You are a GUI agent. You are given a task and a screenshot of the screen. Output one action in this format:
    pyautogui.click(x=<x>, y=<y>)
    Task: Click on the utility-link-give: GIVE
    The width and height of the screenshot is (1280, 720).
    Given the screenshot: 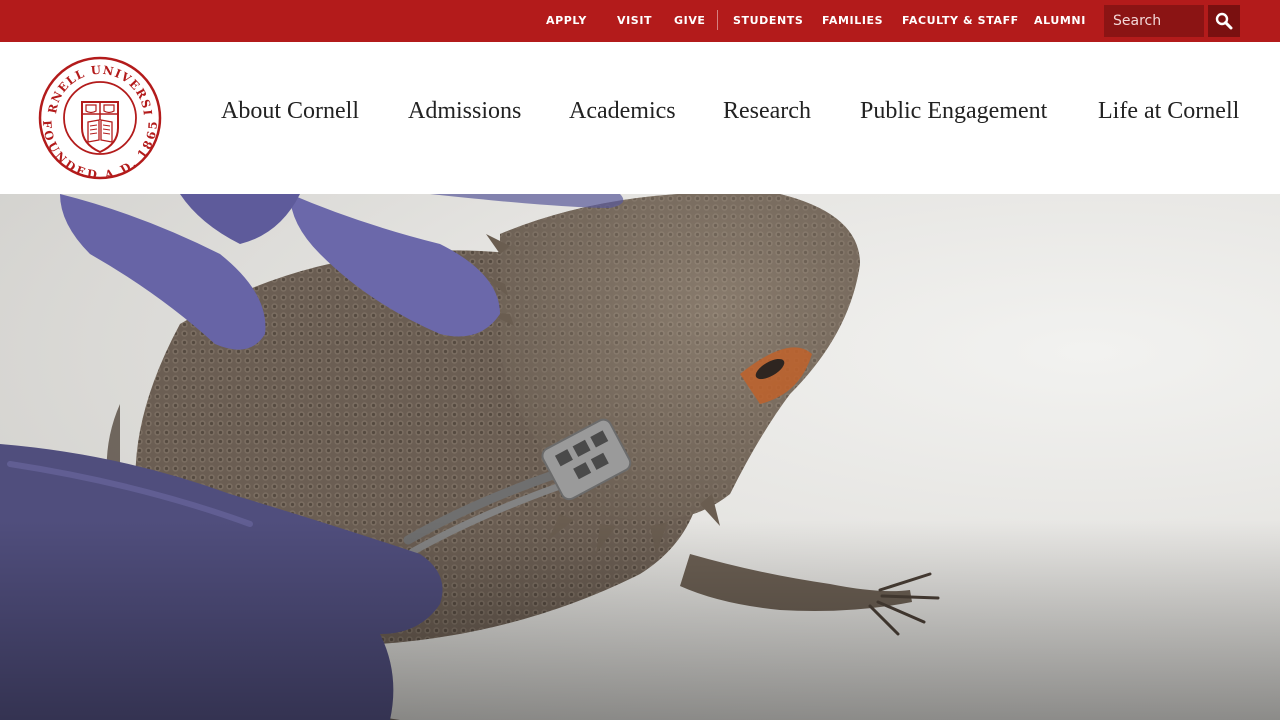 What is the action you would take?
    pyautogui.click(x=690, y=20)
    